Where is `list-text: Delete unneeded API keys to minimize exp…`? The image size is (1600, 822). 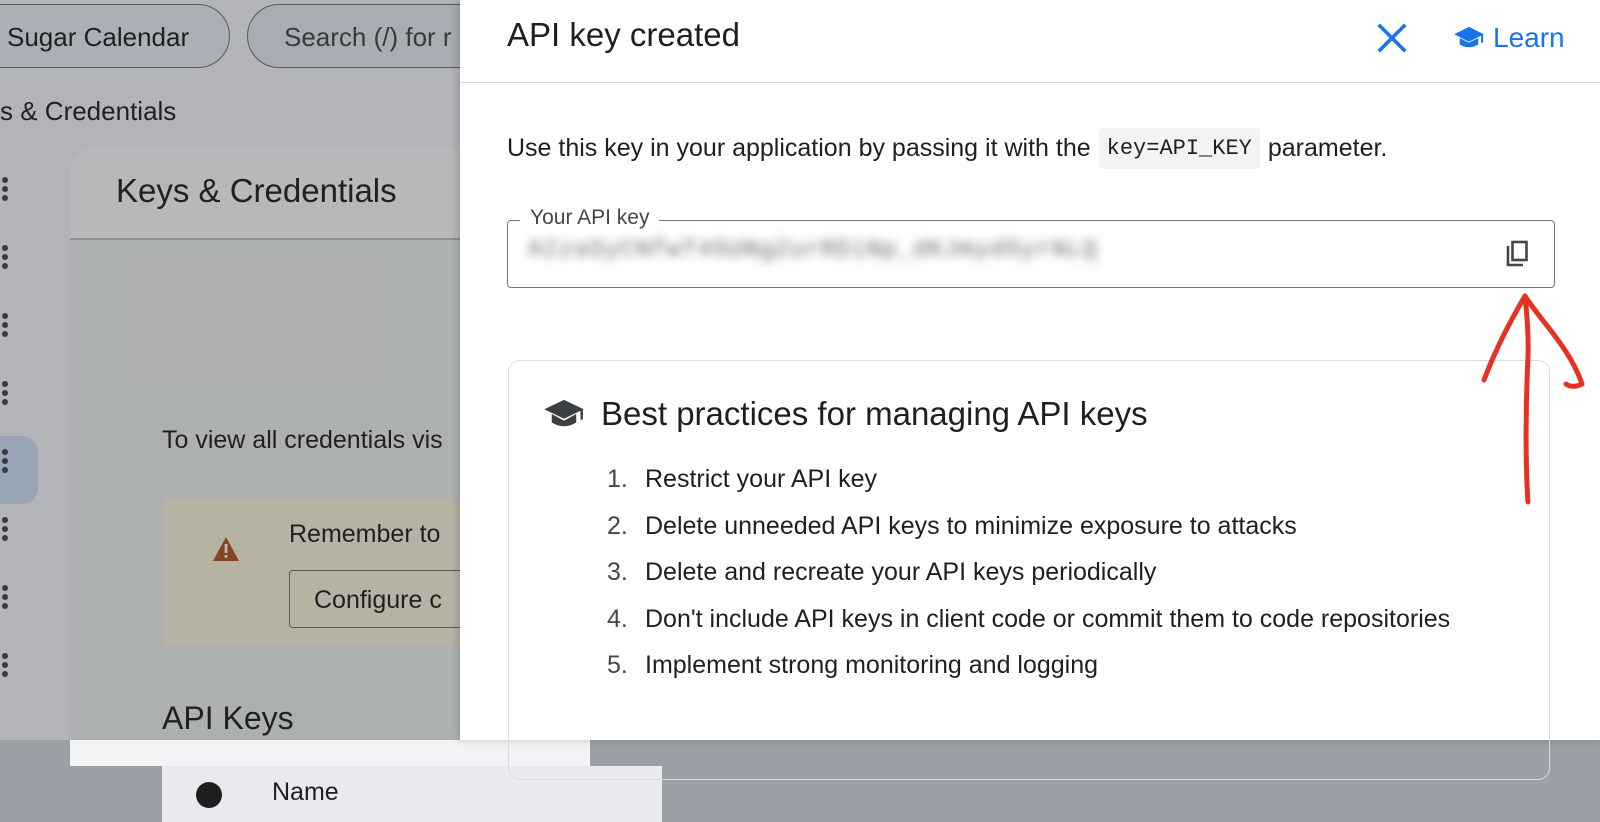
list-text: Delete unneeded API keys to minimize exp… is located at coordinates (971, 525).